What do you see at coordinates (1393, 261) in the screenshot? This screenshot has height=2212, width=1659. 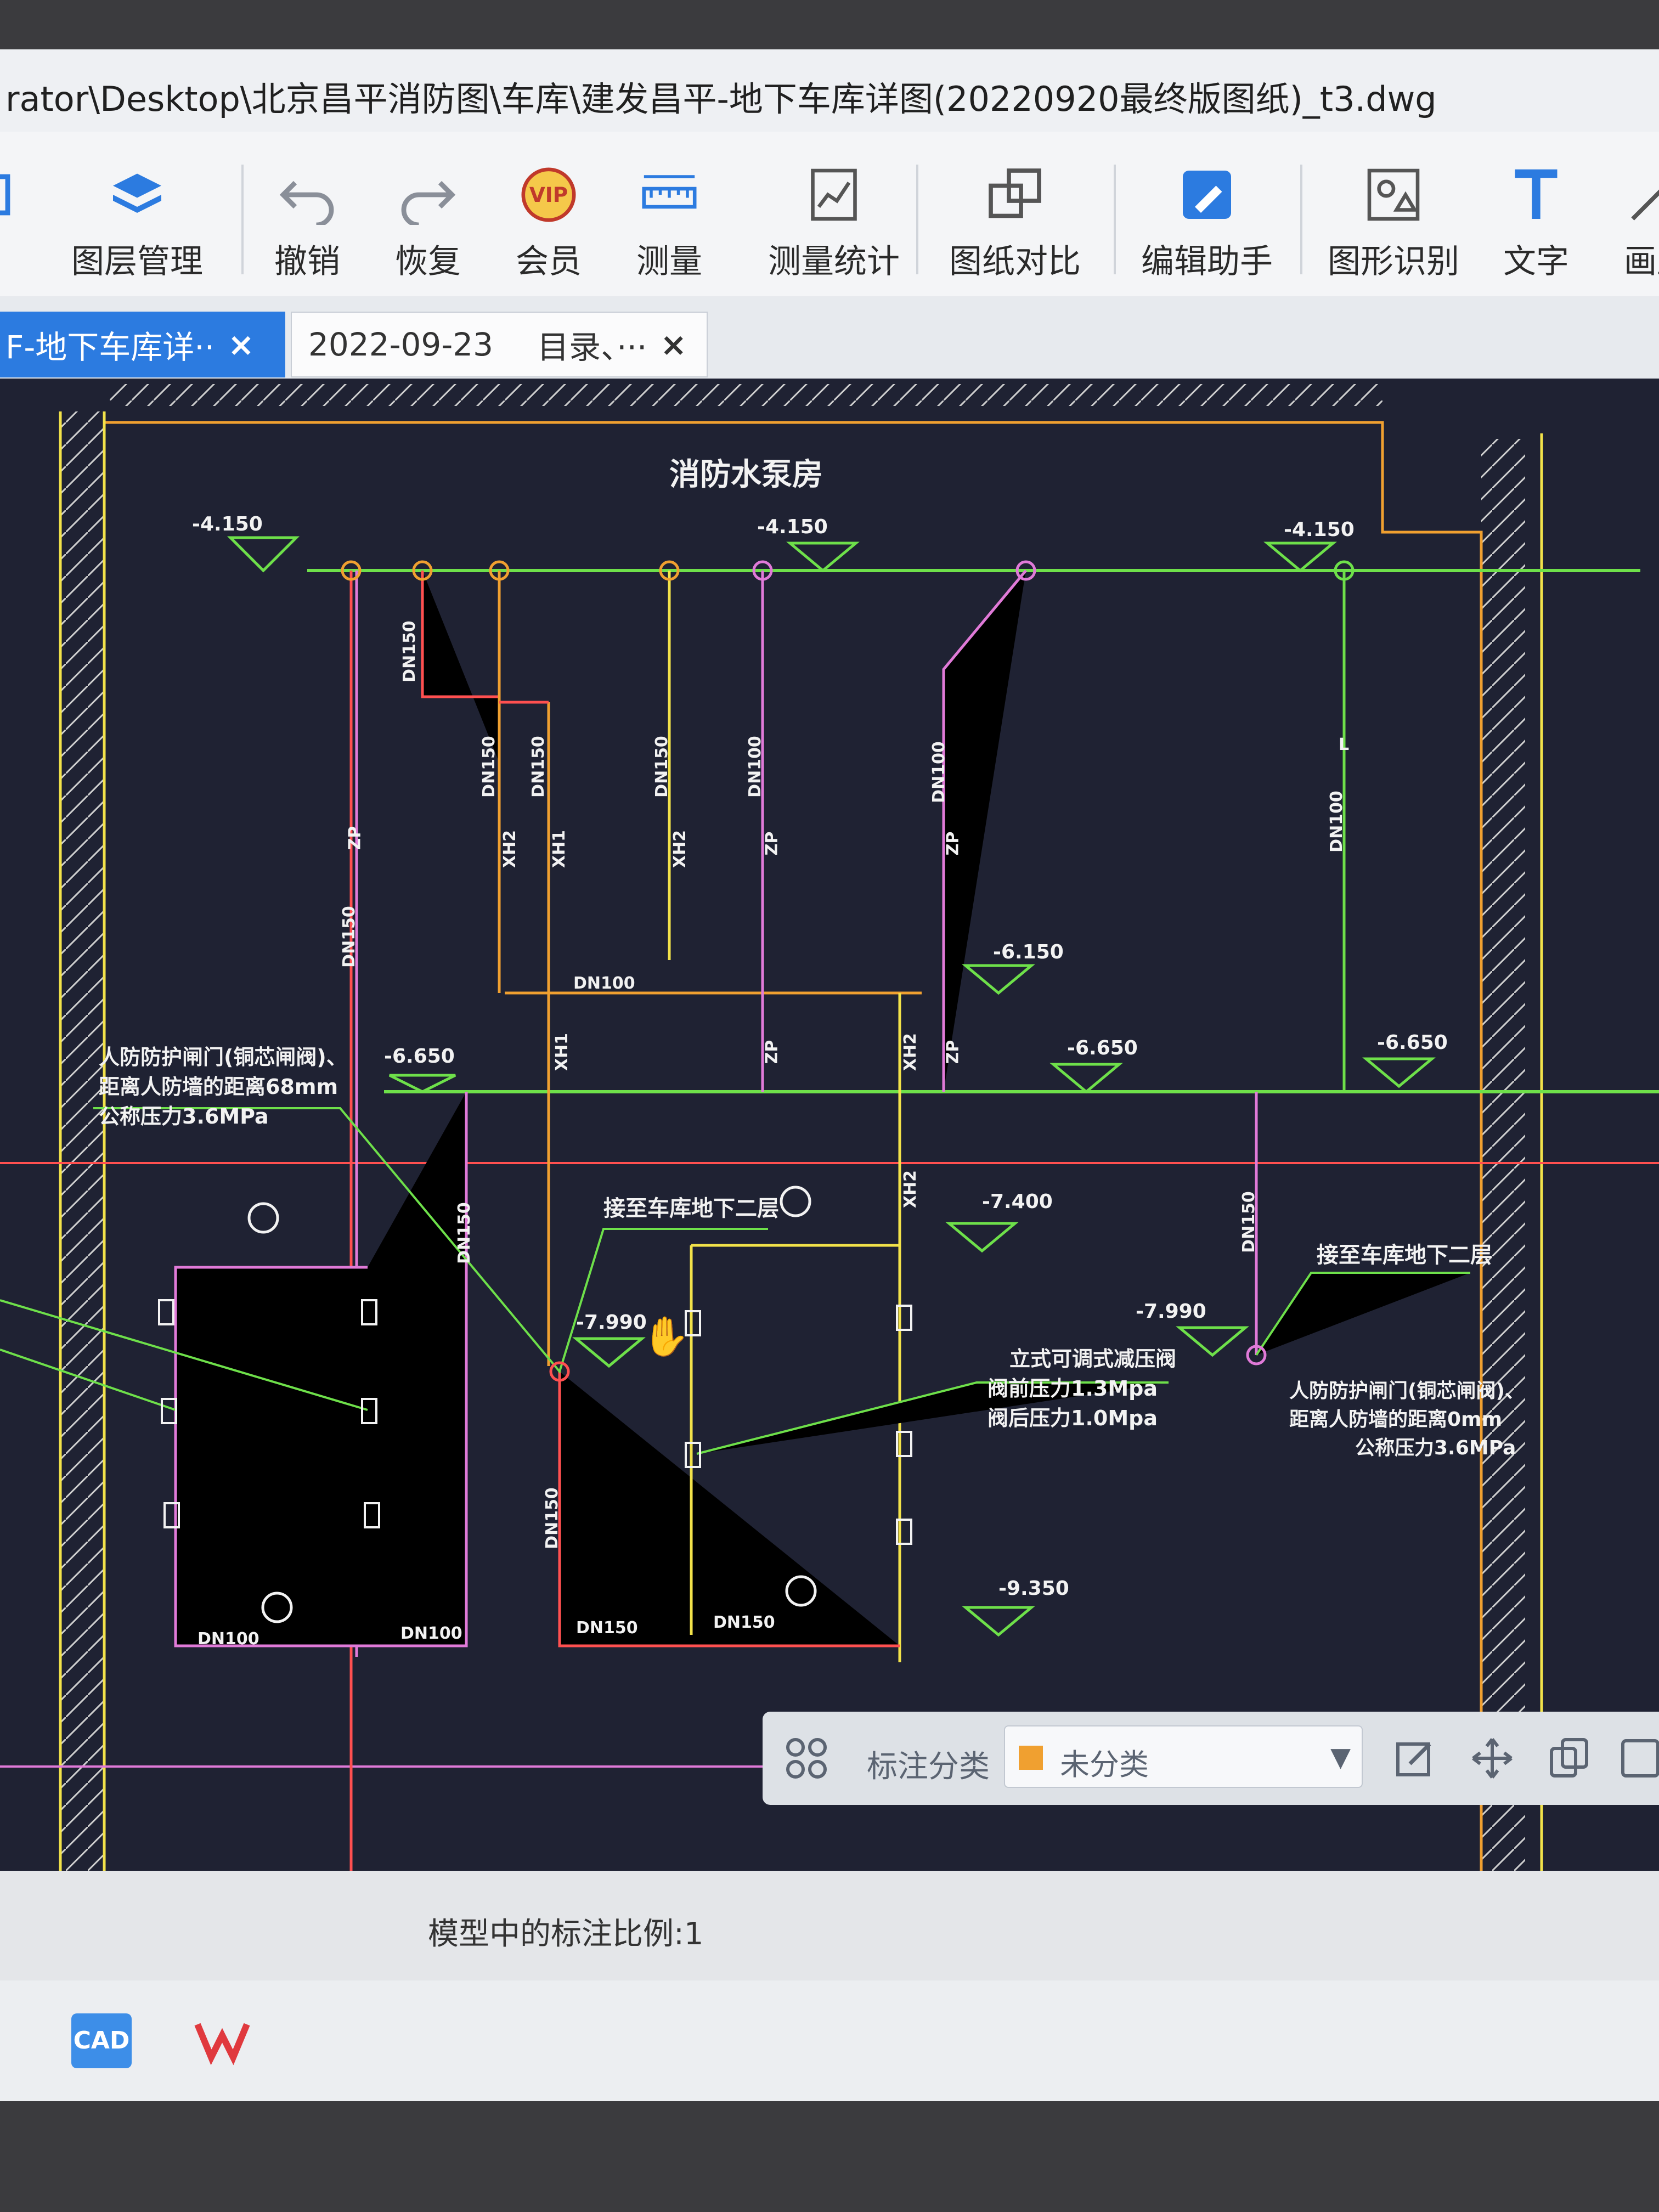 I see `toolbar-label: 图形识别` at bounding box center [1393, 261].